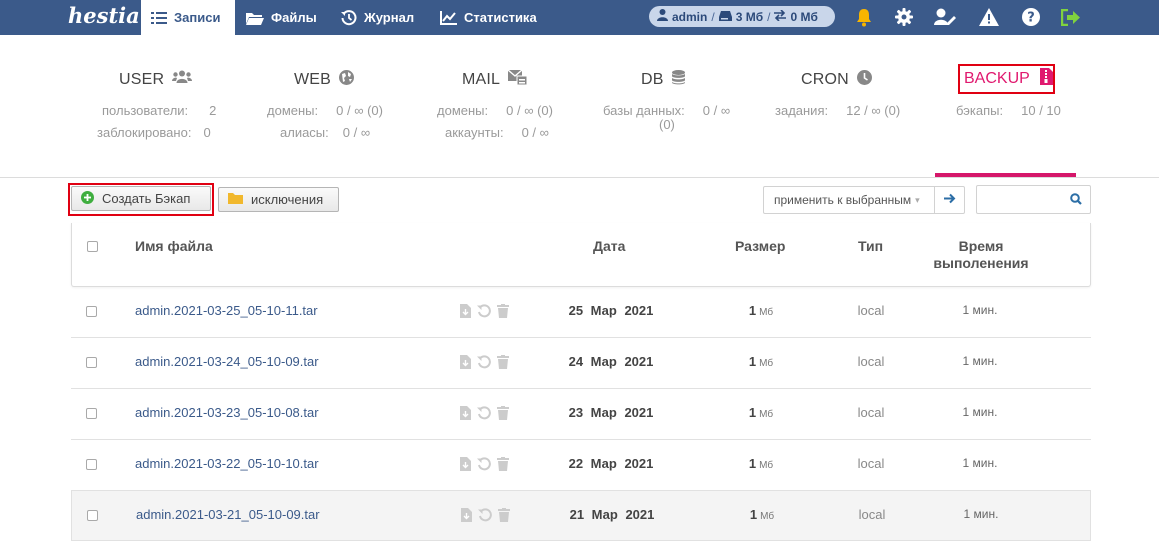 Image resolution: width=1159 pixels, height=543 pixels. I want to click on nav-log: Журнал, so click(377, 17).